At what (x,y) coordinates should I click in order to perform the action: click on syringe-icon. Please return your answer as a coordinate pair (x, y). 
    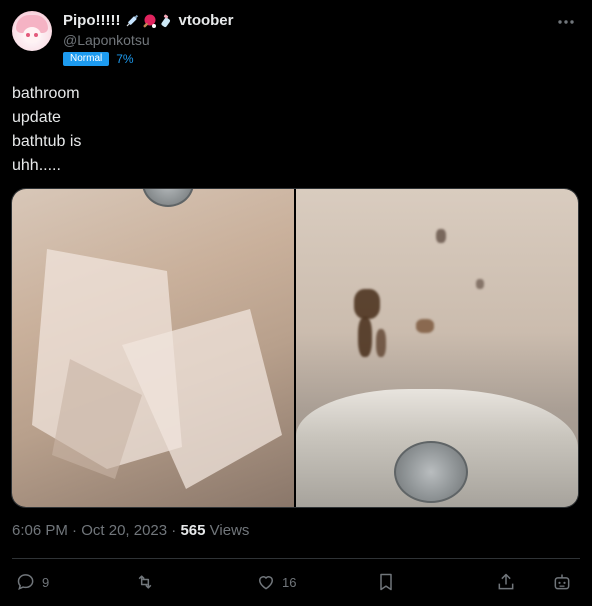
    Looking at the image, I should click on (133, 20).